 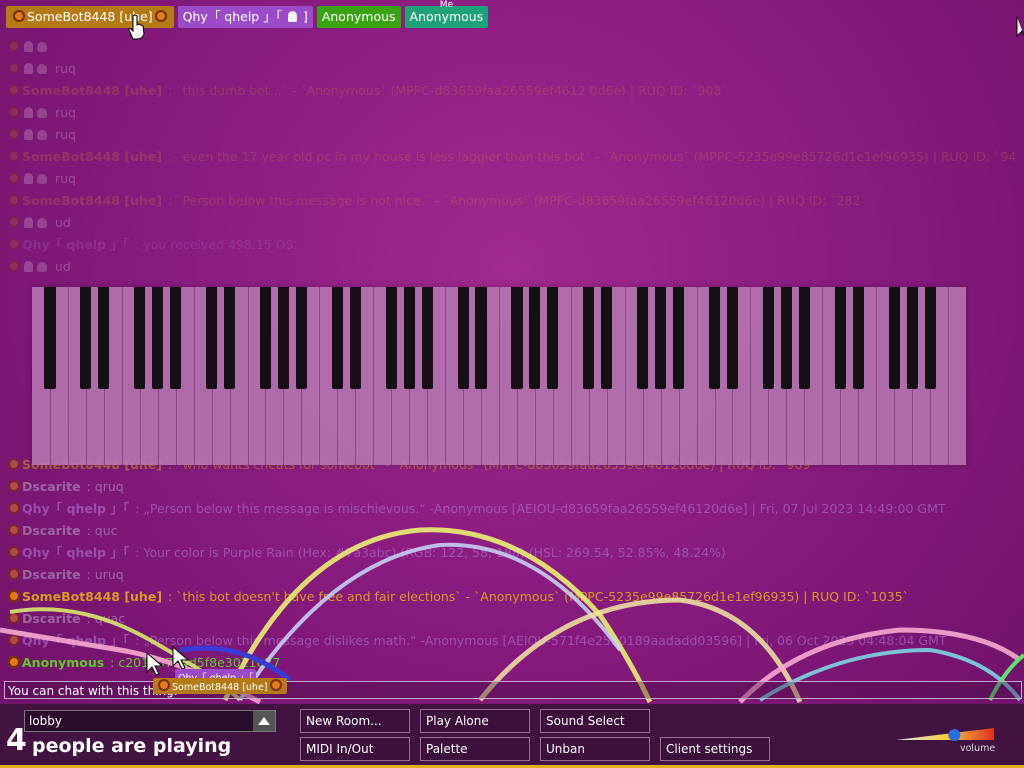 I want to click on chat-message: Dscarite: quac, so click(x=511, y=619).